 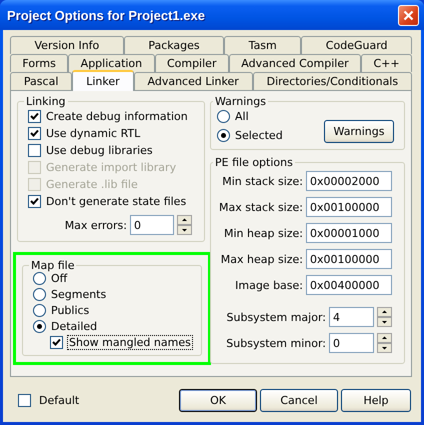 What do you see at coordinates (295, 63) in the screenshot?
I see `tab: Advanced Compiler` at bounding box center [295, 63].